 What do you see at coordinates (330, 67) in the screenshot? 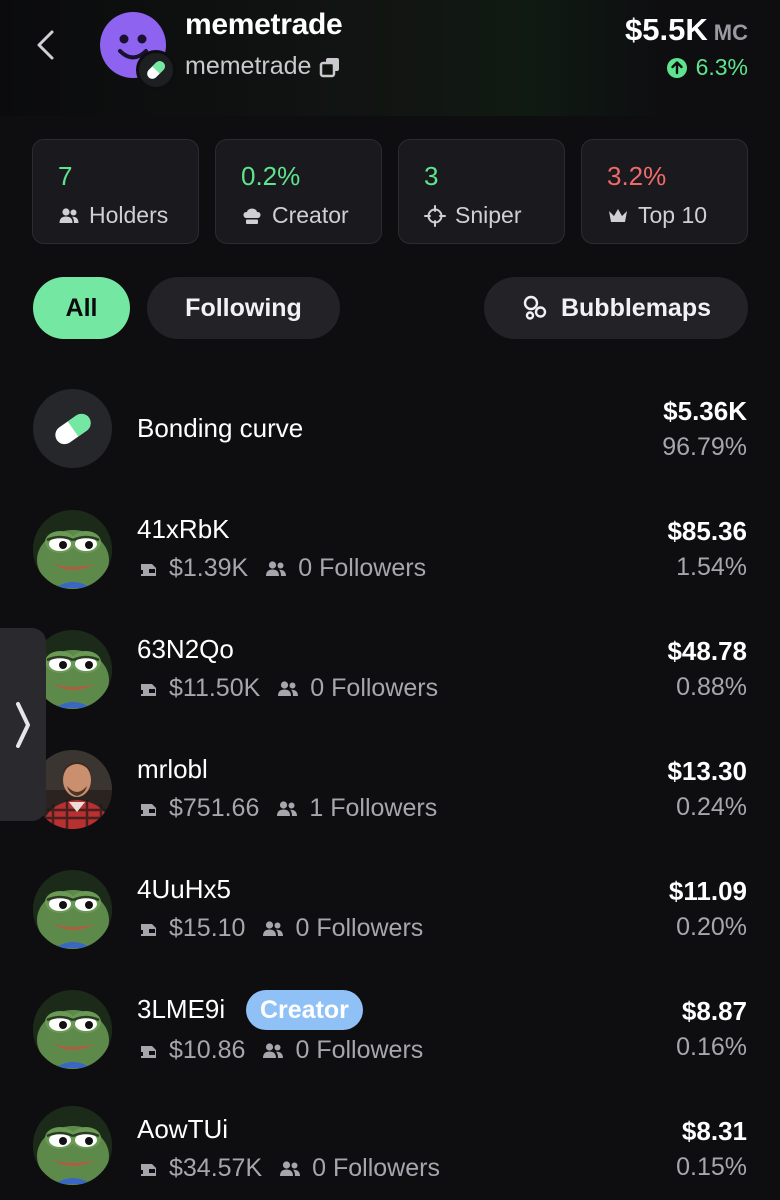
I see `copy-icon` at bounding box center [330, 67].